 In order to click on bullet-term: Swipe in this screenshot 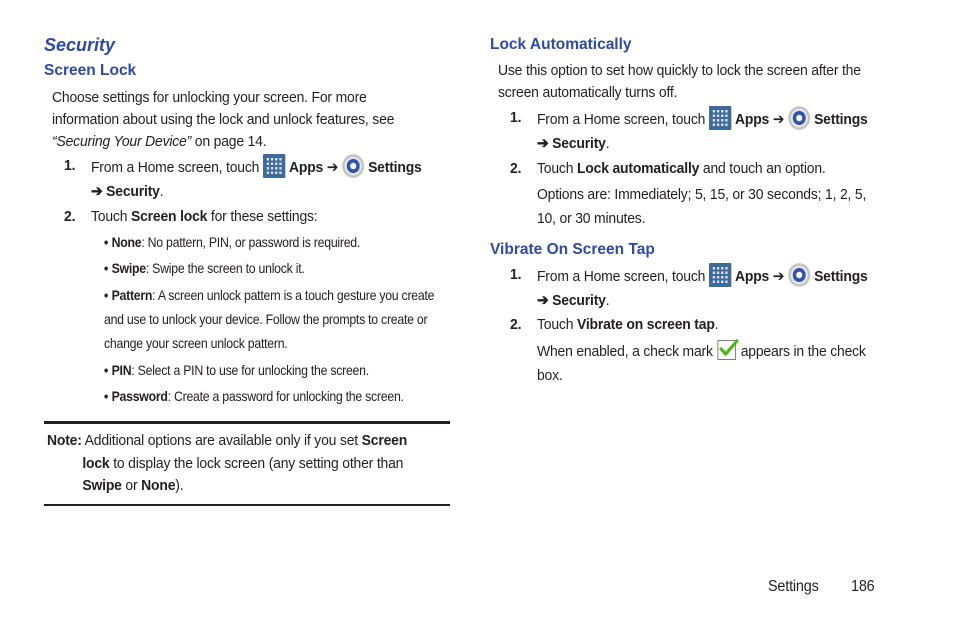, I will do `click(129, 268)`.